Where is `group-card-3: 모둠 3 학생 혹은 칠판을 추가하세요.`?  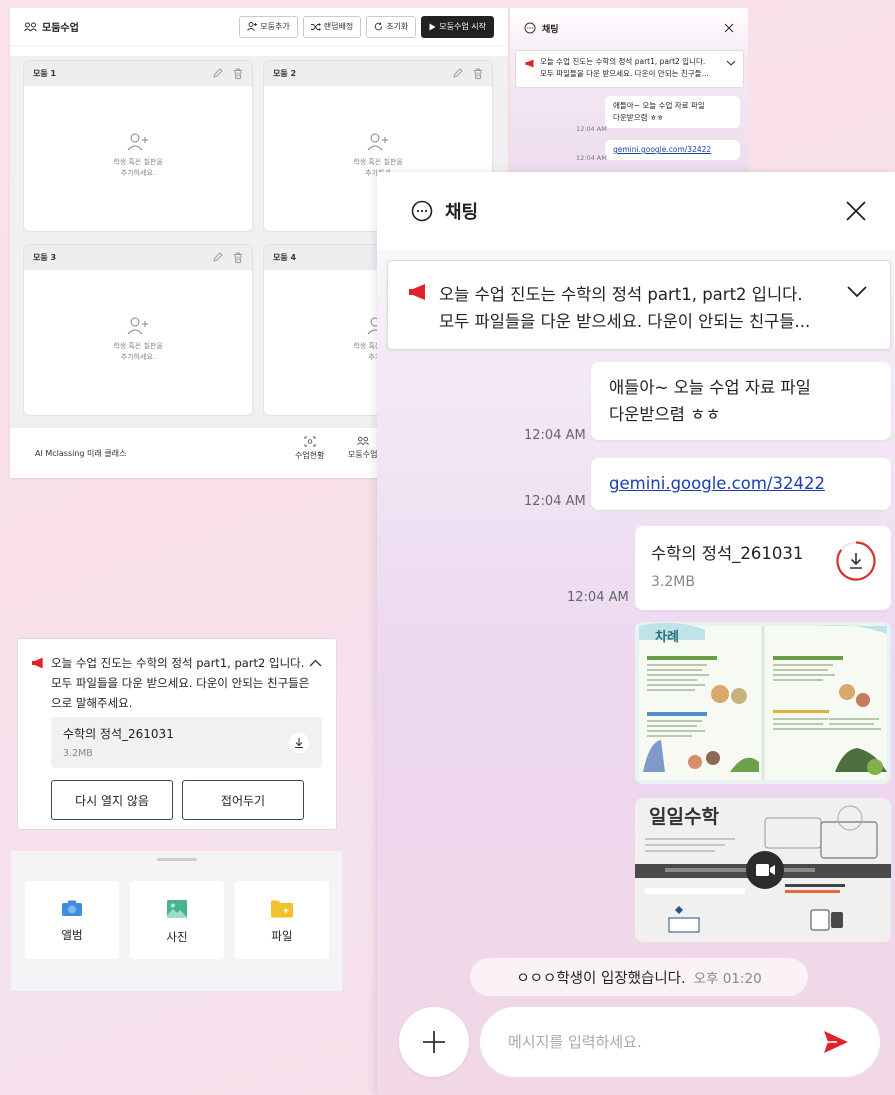
group-card-3: 모둠 3 학생 혹은 칠판을 추가하세요. is located at coordinates (138, 330).